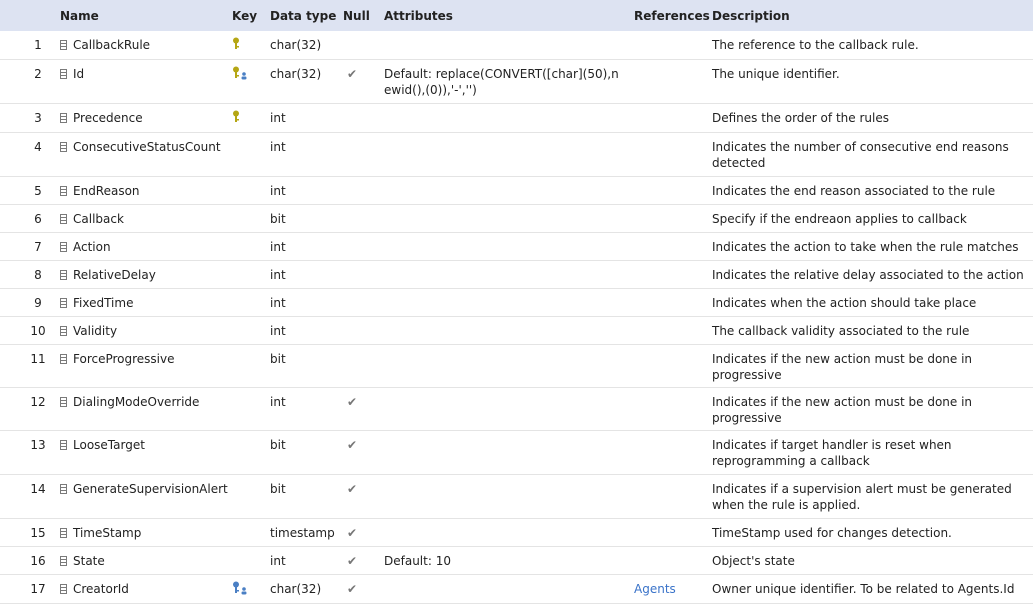 The height and width of the screenshot is (604, 1033). I want to click on column-name-label: ForceProgressive, so click(124, 359).